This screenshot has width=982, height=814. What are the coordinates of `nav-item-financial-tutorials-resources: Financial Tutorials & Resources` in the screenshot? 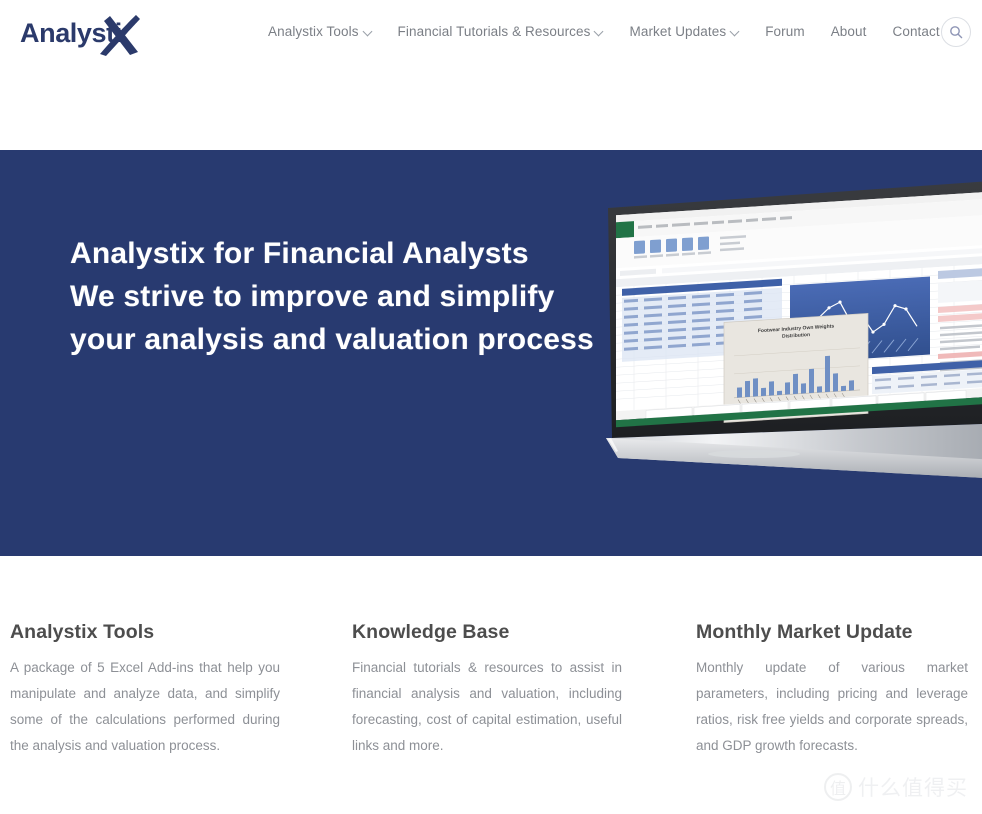 It's located at (501, 32).